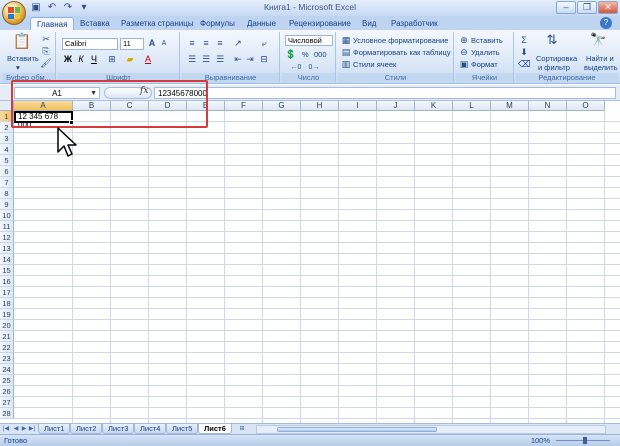  I want to click on find-select-button: Найти и, so click(600, 58).